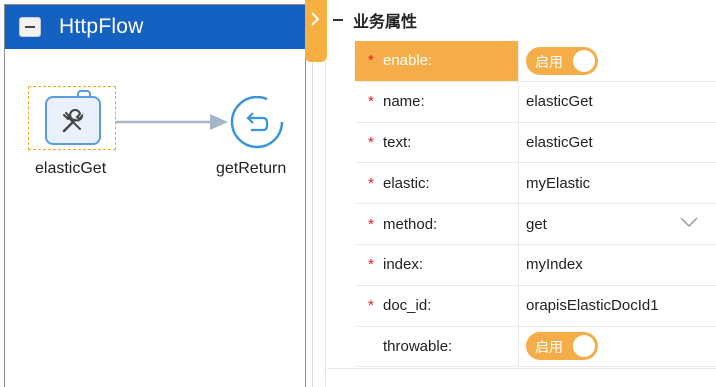  I want to click on prop-label: doc_id:, so click(407, 306).